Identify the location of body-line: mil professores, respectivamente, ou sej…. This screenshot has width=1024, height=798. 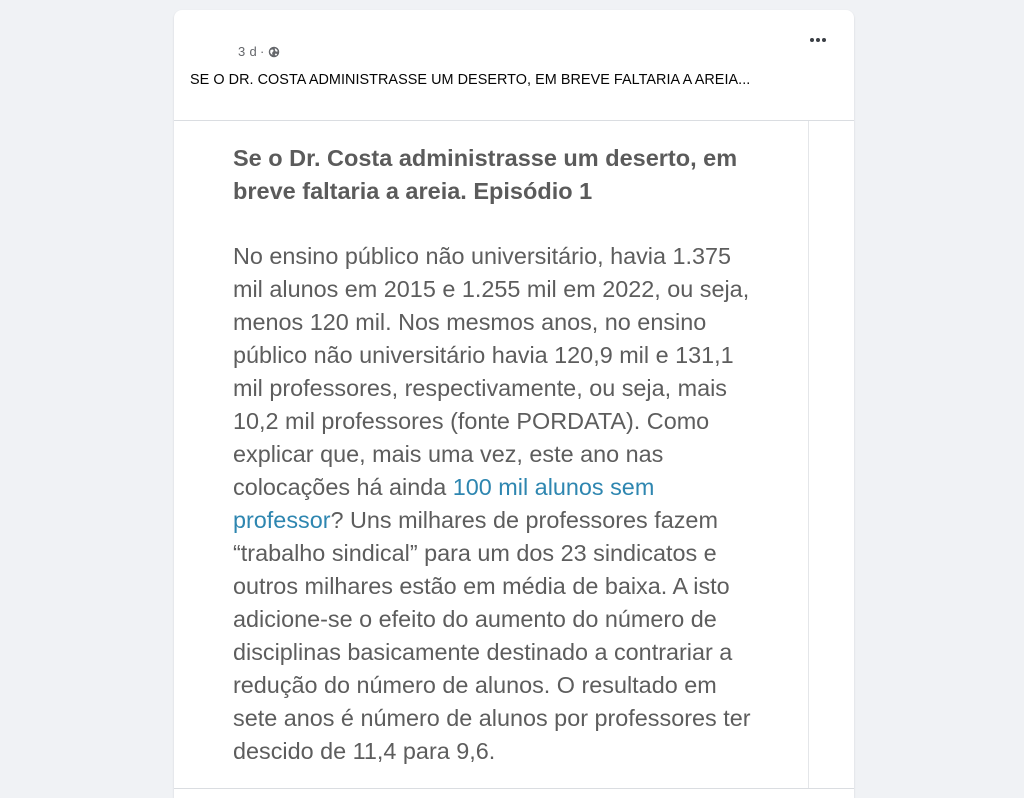
(480, 388).